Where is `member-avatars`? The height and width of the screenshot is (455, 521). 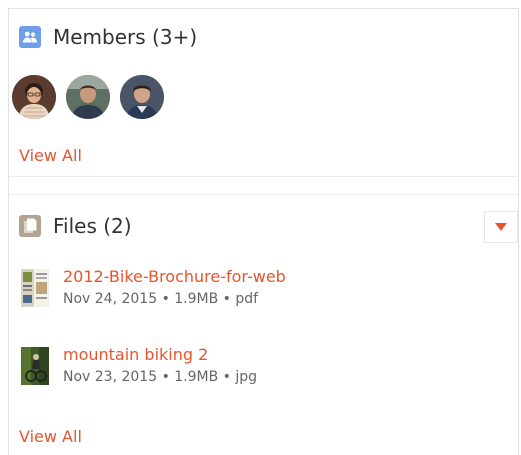
member-avatars is located at coordinates (93, 97).